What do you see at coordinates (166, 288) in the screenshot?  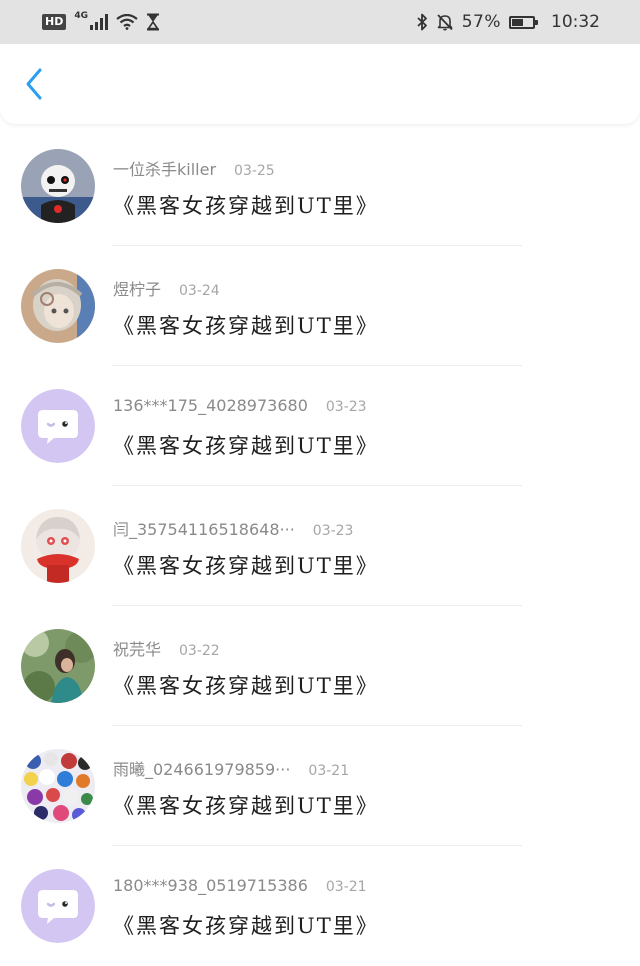 I see `comment-meta: 煜柠子 03-24` at bounding box center [166, 288].